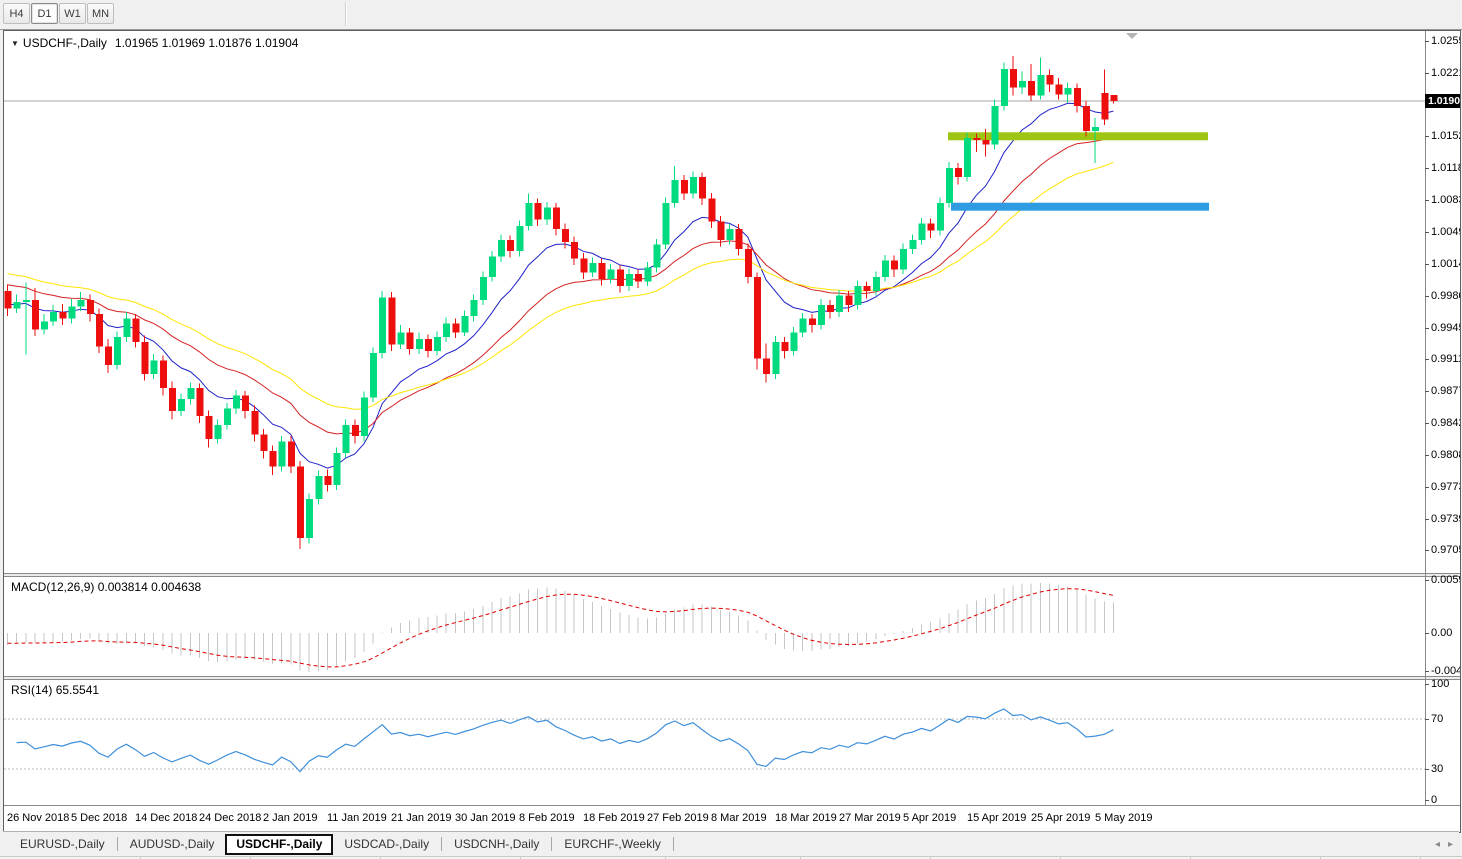 This screenshot has height=859, width=1462. Describe the element at coordinates (44, 13) in the screenshot. I see `timeframe-button-d1: D1` at that location.